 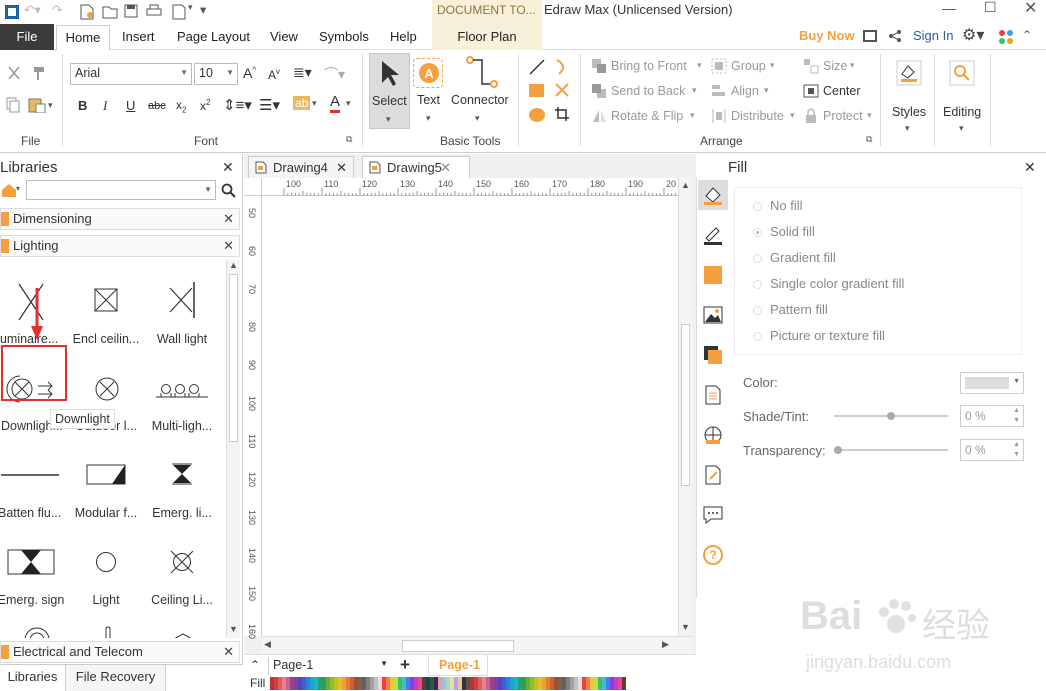 What do you see at coordinates (713, 315) in the screenshot?
I see `image-icon` at bounding box center [713, 315].